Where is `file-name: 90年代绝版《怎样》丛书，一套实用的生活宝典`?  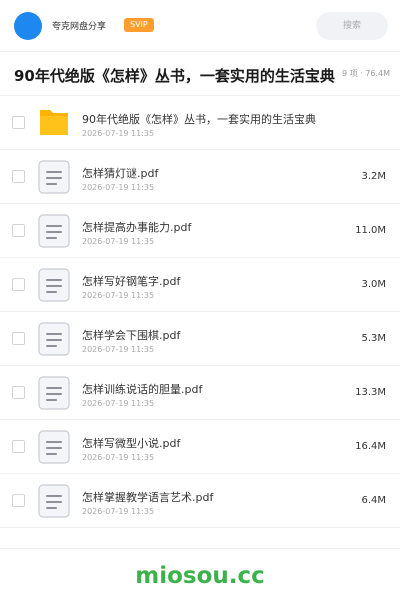
file-name: 90年代绝版《怎样》丛书，一套实用的生活宝典 is located at coordinates (199, 119).